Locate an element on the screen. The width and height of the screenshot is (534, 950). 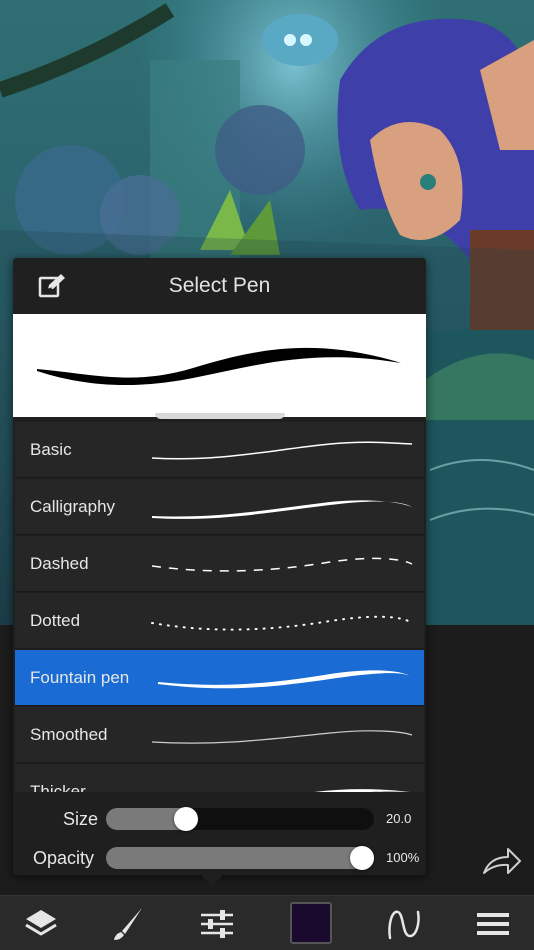
brush-icon is located at coordinates (128, 924).